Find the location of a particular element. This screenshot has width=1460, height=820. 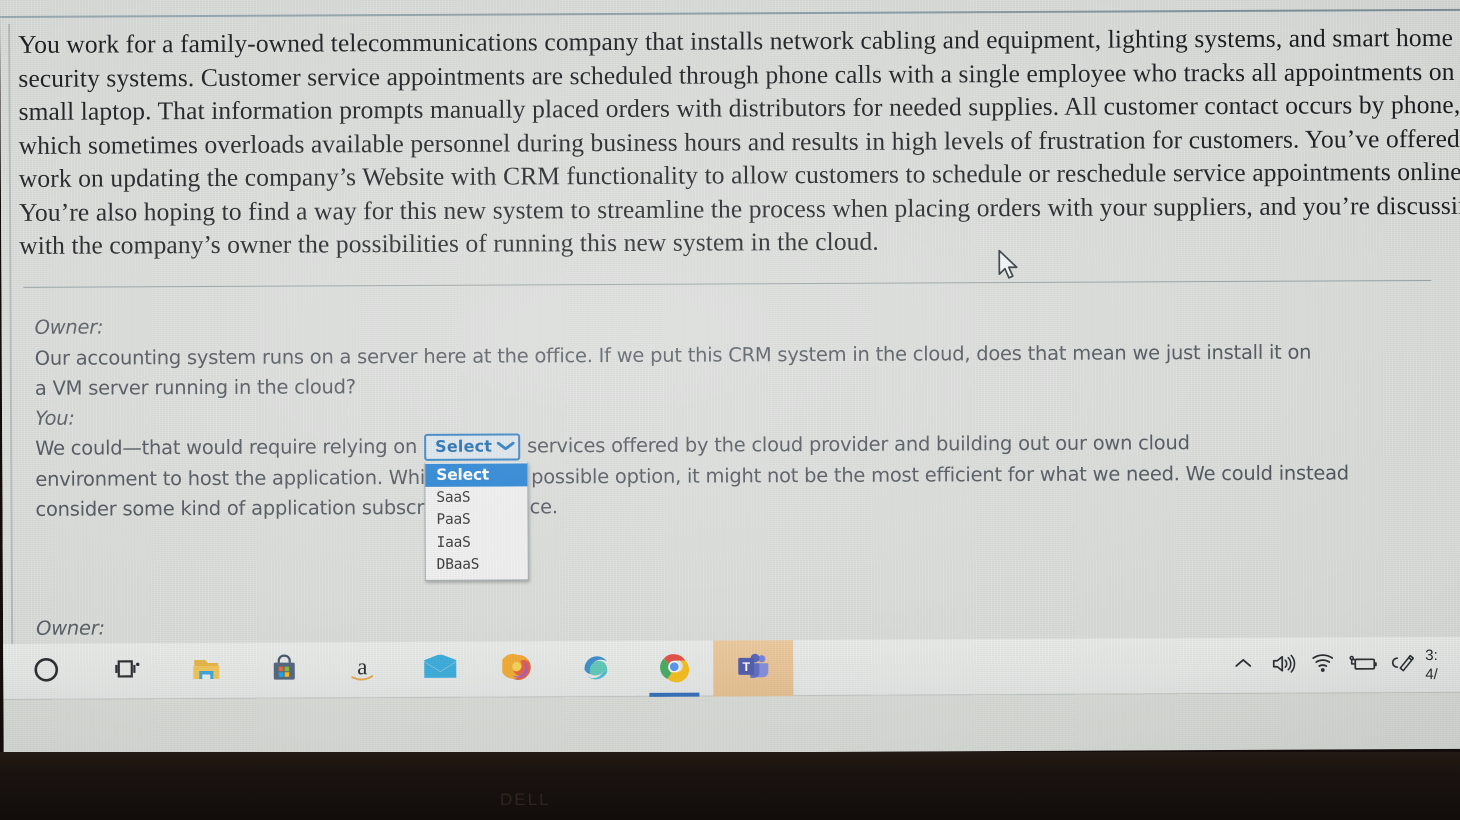

taskbar-item-task-view is located at coordinates (128, 671).